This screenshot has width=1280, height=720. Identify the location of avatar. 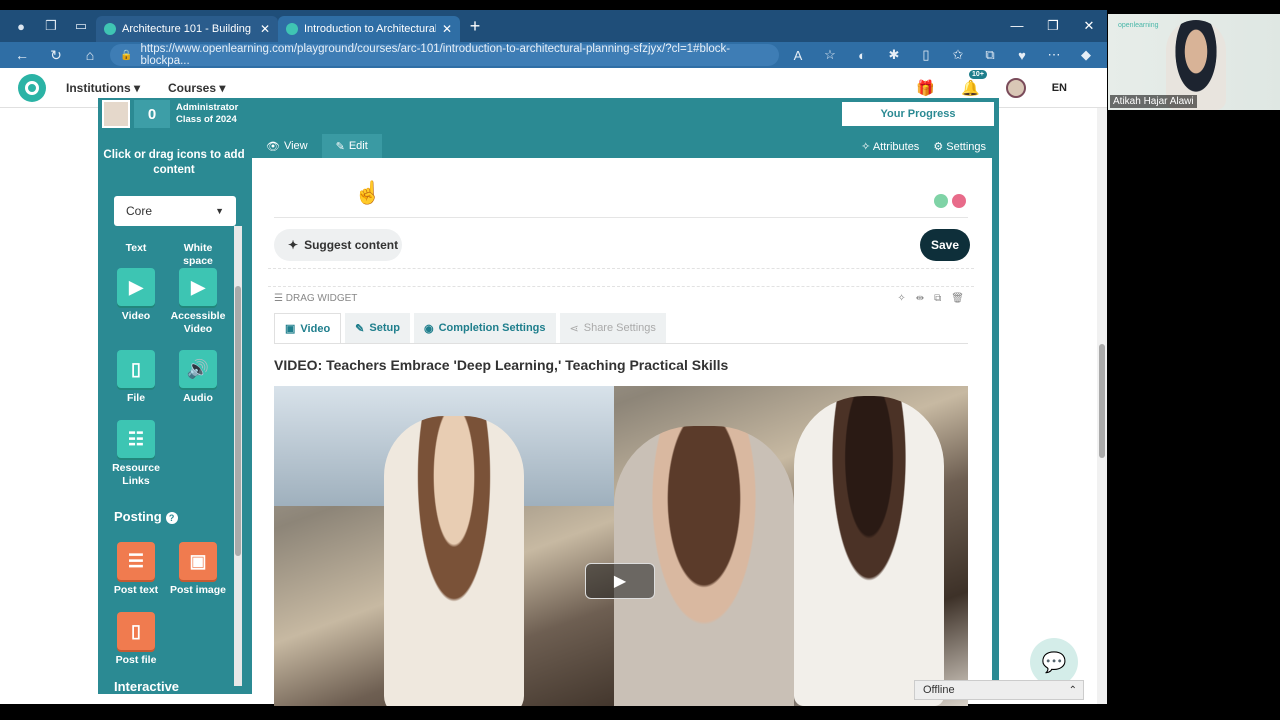
(1015, 87).